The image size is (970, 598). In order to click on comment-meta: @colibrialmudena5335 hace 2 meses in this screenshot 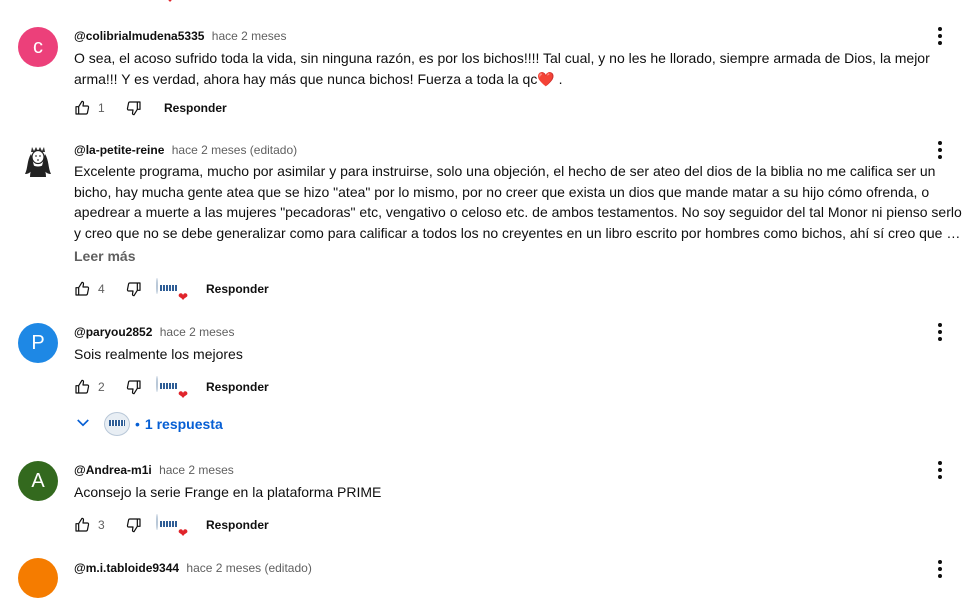, I will do `click(180, 36)`.